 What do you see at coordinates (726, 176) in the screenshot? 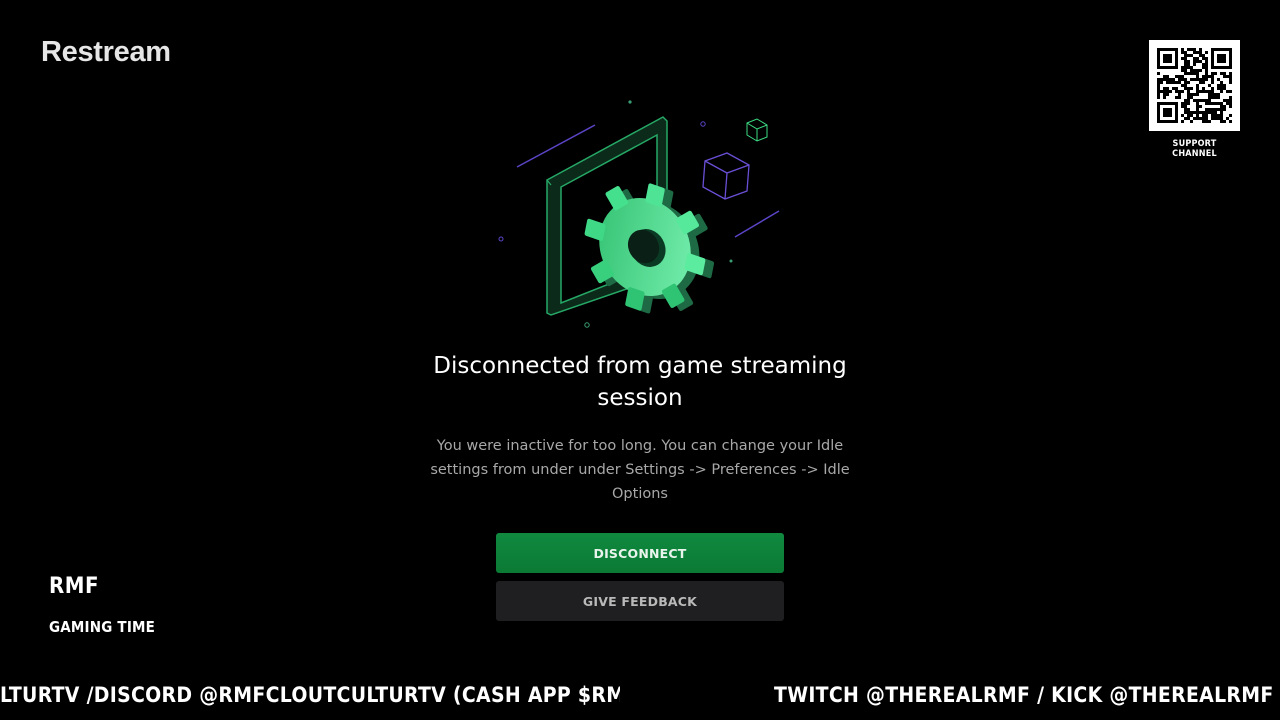
I see `wireframe-cube-icon` at bounding box center [726, 176].